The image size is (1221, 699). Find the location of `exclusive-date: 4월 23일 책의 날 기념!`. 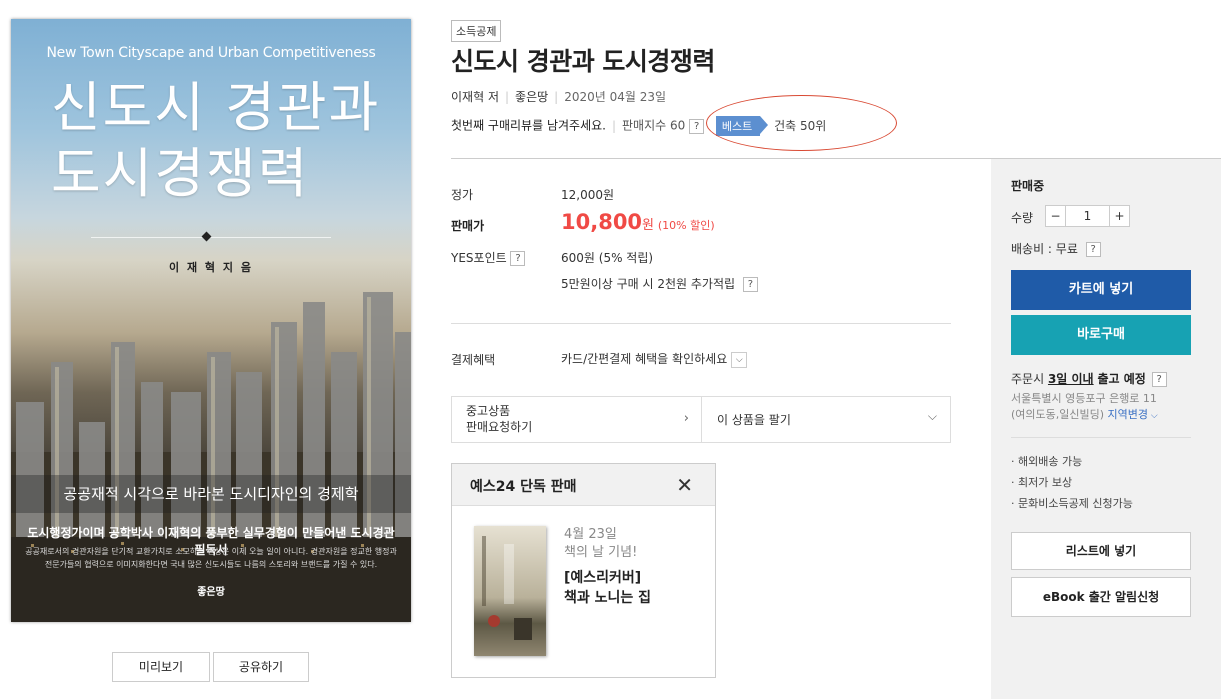

exclusive-date: 4월 23일 책의 날 기념! is located at coordinates (600, 544).